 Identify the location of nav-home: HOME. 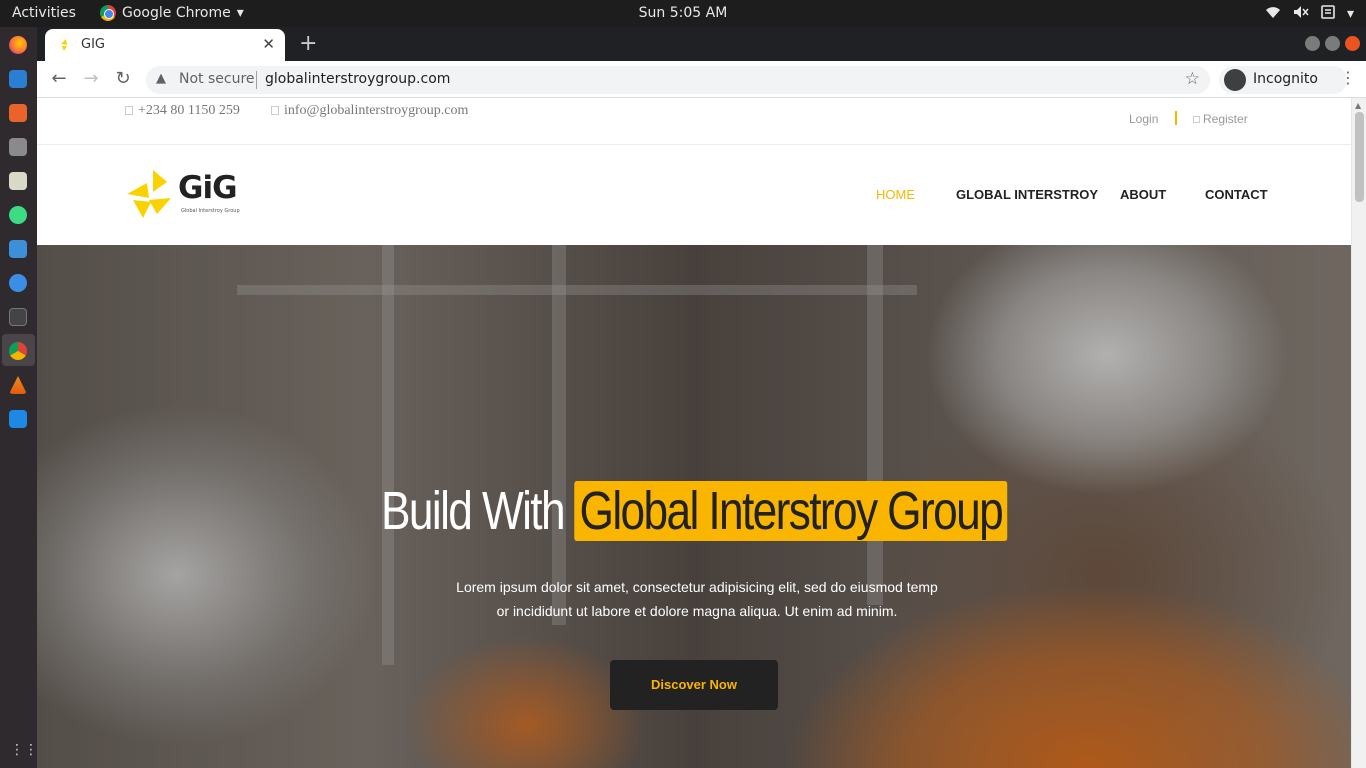
(895, 194).